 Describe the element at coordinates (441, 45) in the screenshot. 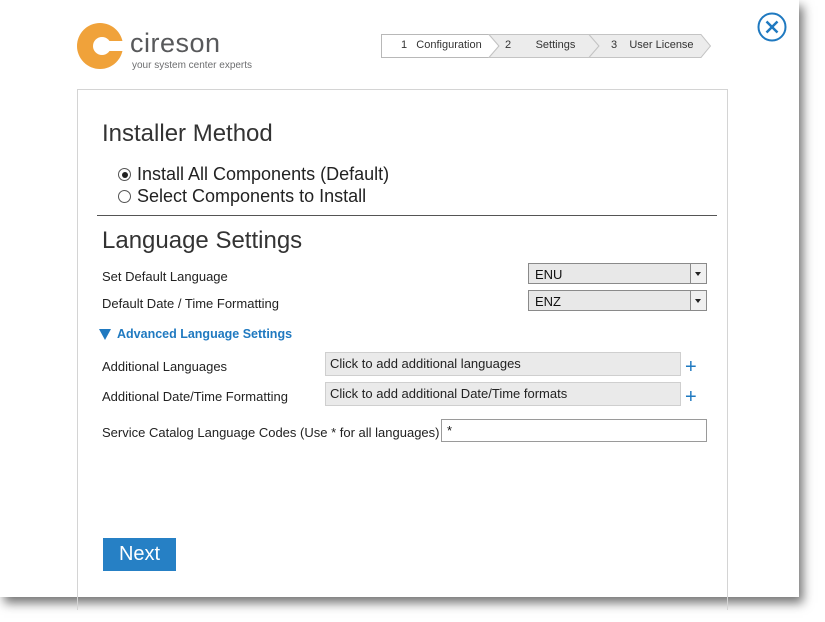

I see `step-configuration: 1 Configuration` at that location.